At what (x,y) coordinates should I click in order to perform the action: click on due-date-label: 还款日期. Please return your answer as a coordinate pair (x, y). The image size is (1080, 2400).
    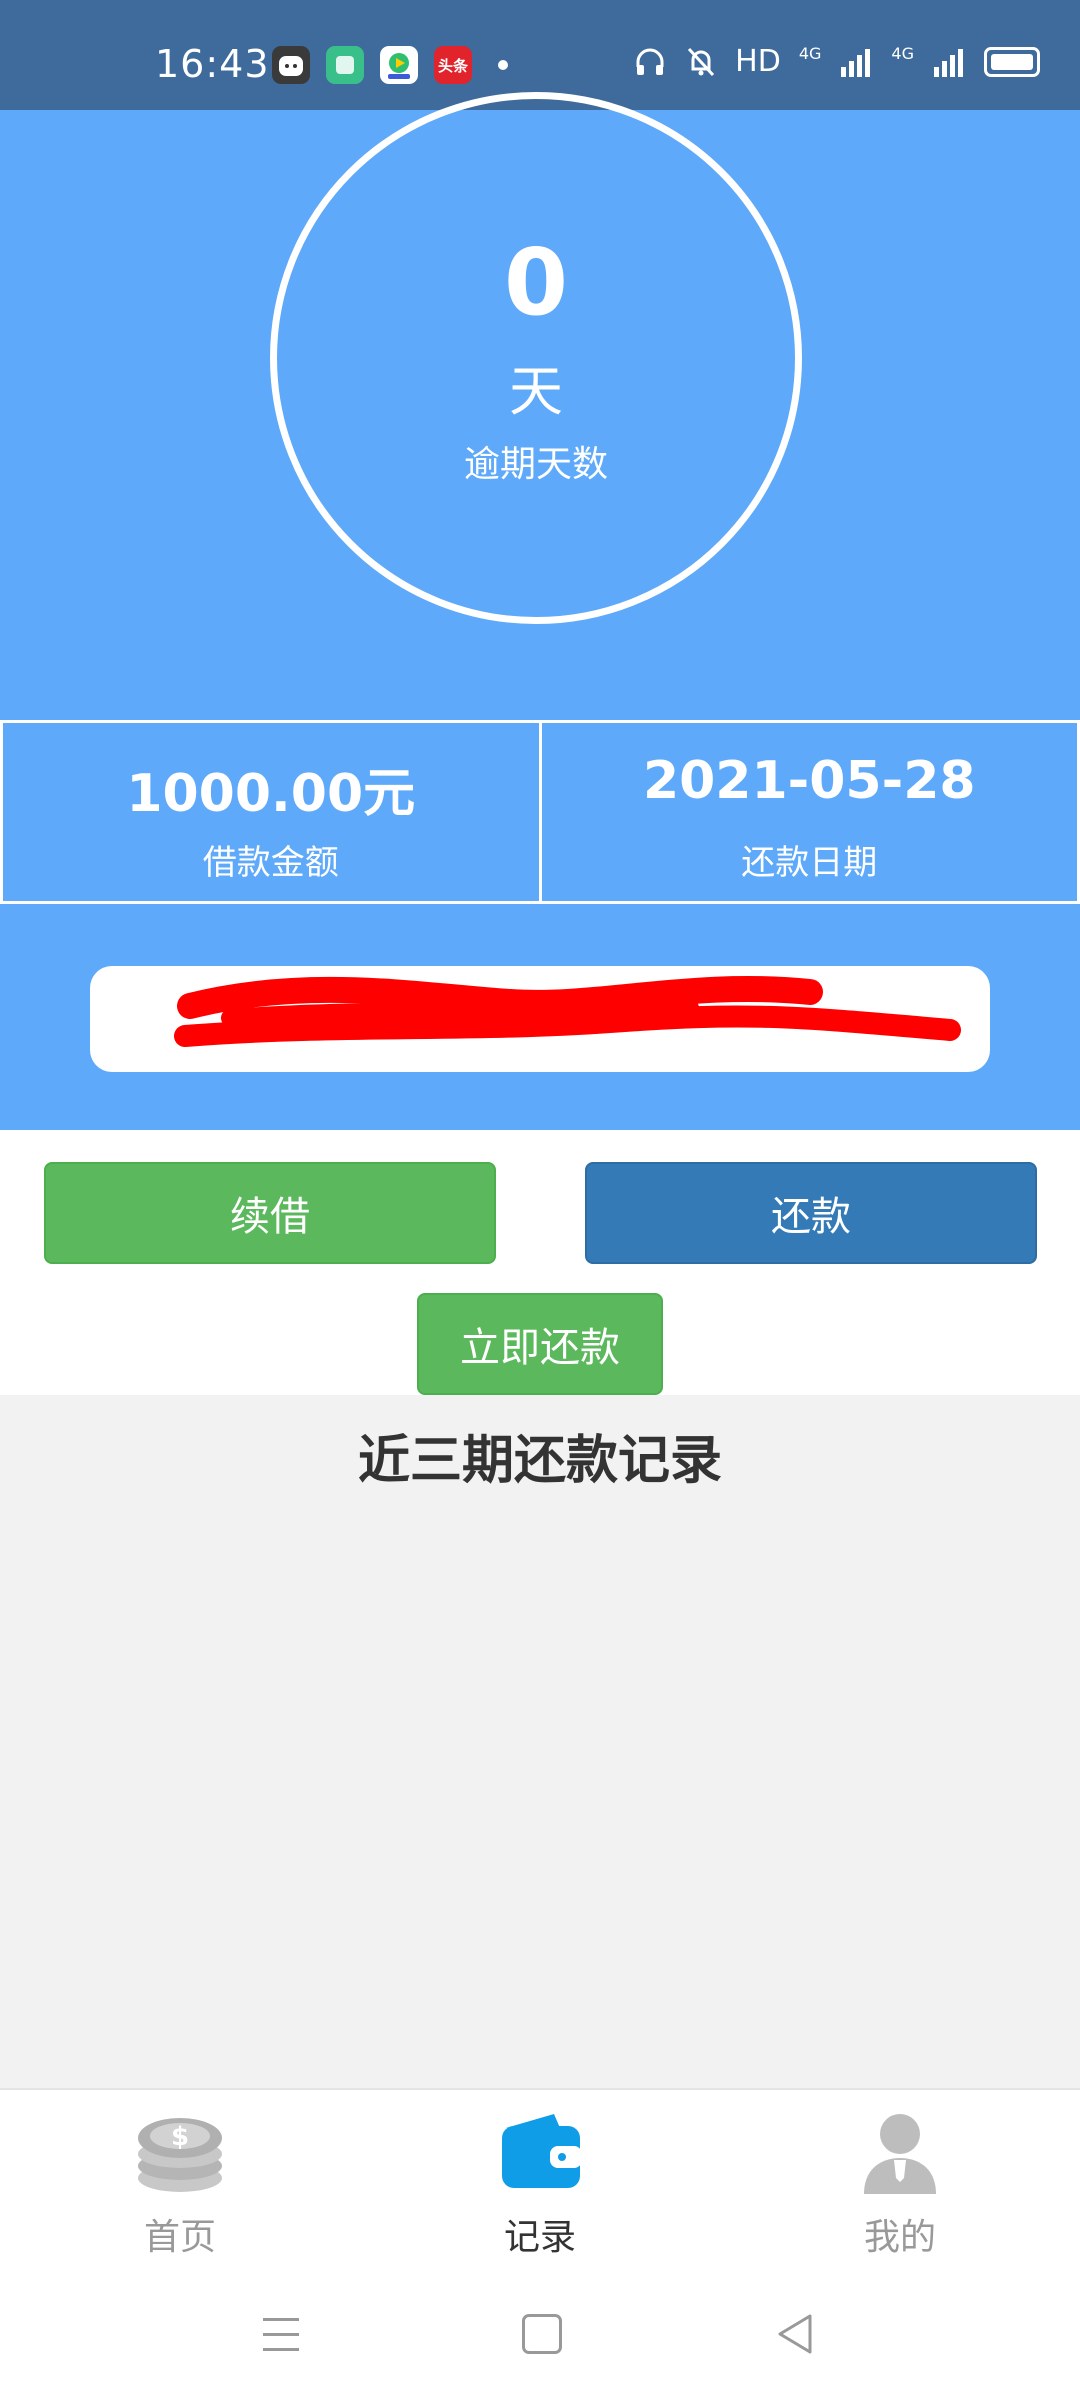
    Looking at the image, I should click on (809, 863).